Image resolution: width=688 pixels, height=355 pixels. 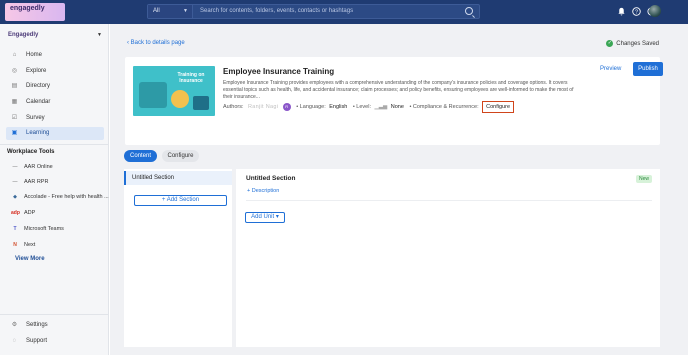 I want to click on sidebar-item-label: Support, so click(x=37, y=341).